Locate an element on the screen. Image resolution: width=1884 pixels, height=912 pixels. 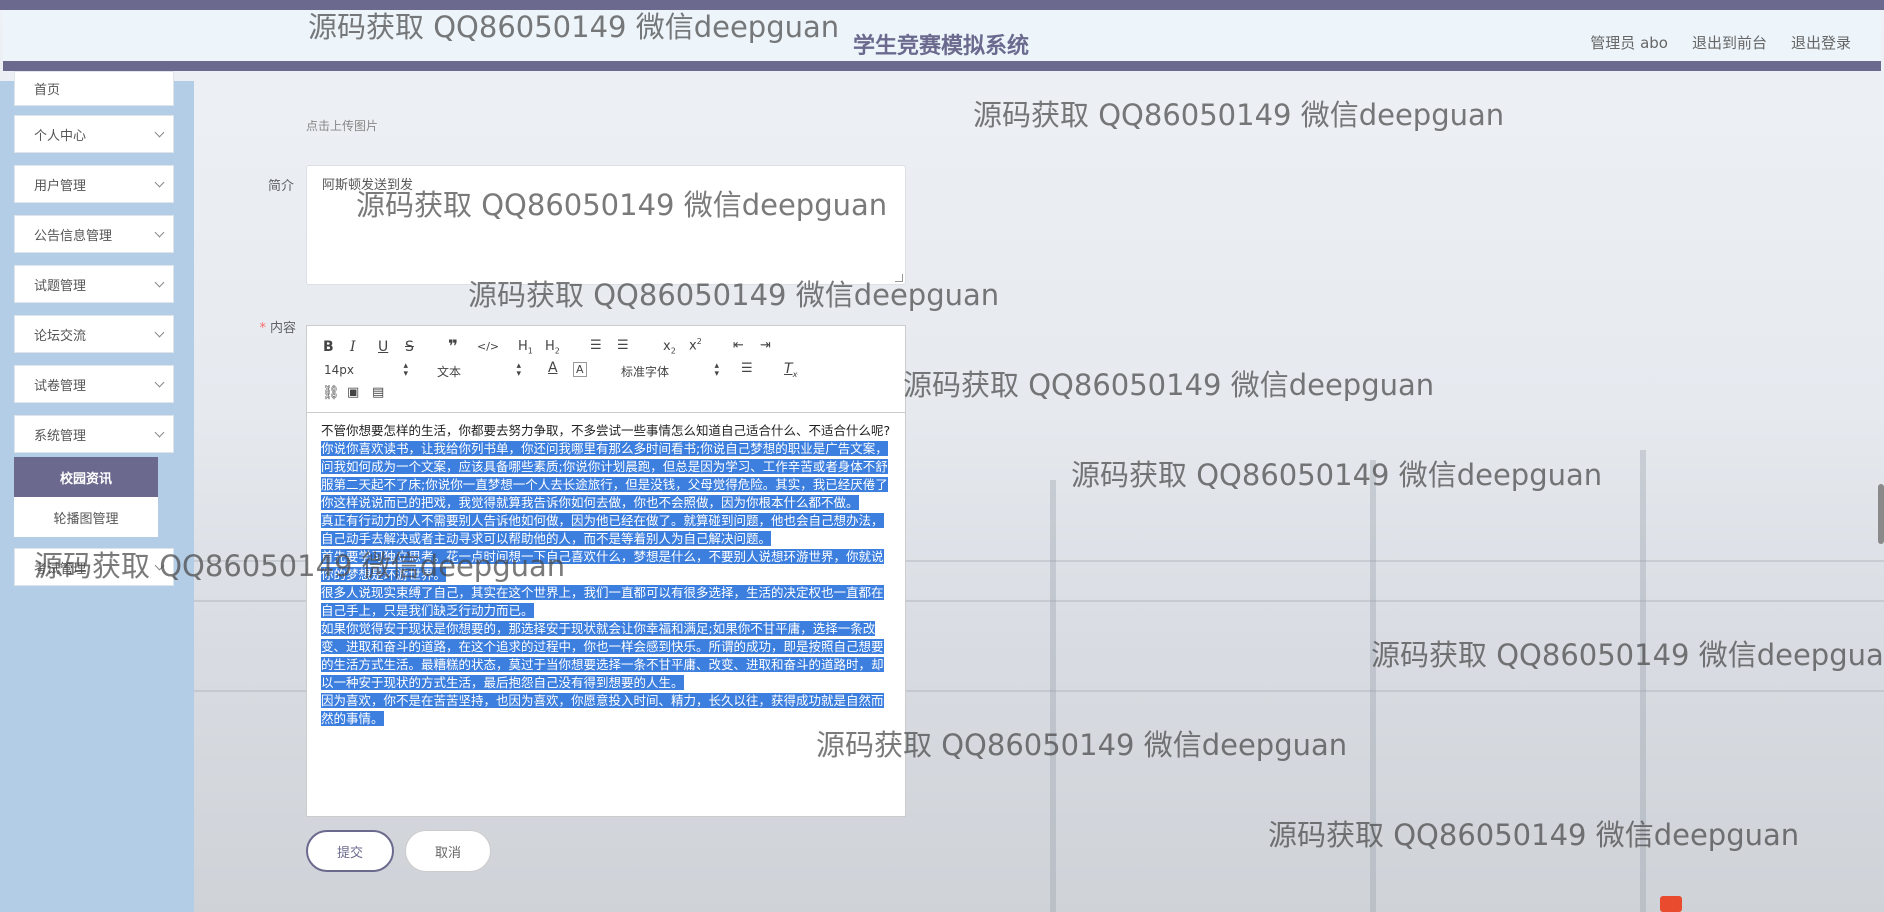
sidebar-item-personal-center: 个人中心 is located at coordinates (94, 134).